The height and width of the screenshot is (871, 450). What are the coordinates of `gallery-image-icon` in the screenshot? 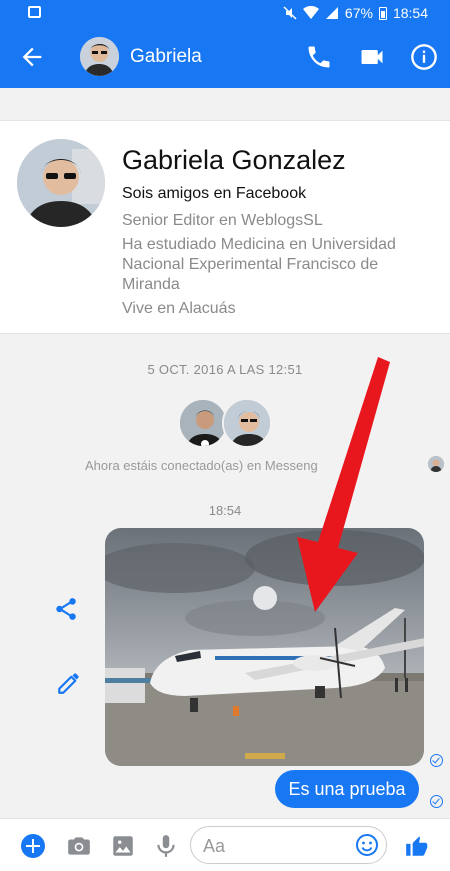 It's located at (123, 846).